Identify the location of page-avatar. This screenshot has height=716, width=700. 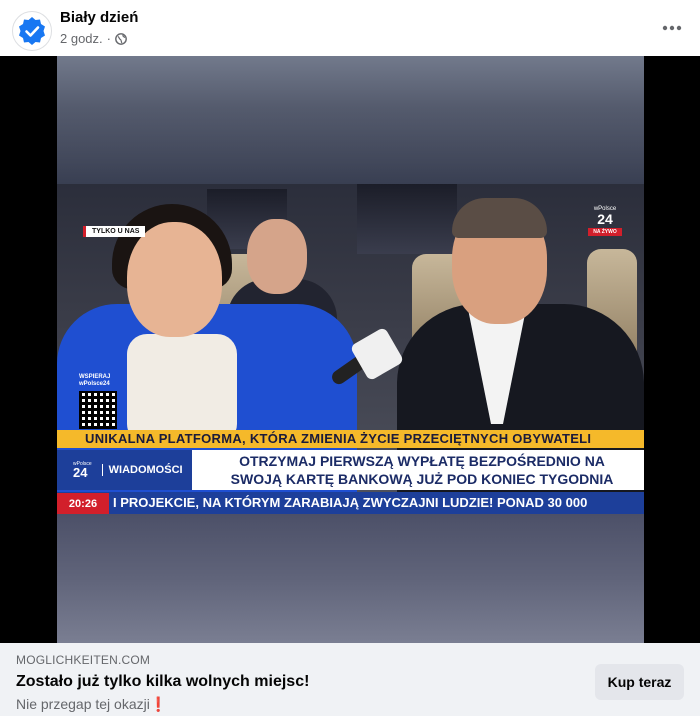
(32, 31).